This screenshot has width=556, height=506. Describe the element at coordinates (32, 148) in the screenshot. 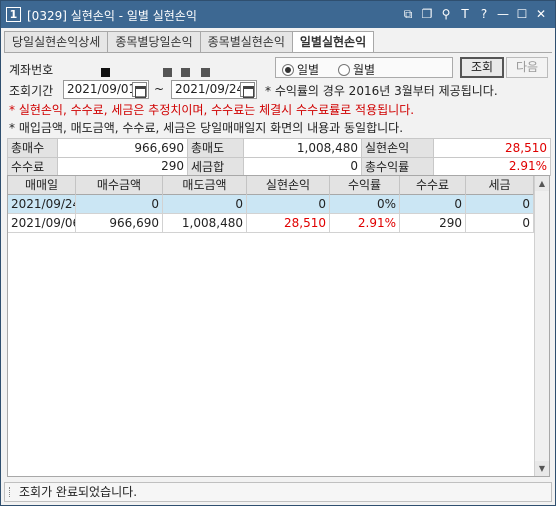

I see `total-buy-label: 총매수` at that location.